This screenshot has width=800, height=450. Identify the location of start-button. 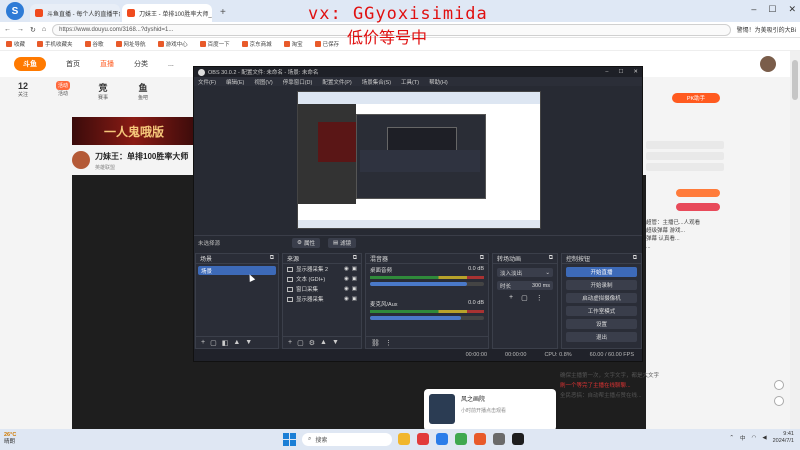
(289, 439).